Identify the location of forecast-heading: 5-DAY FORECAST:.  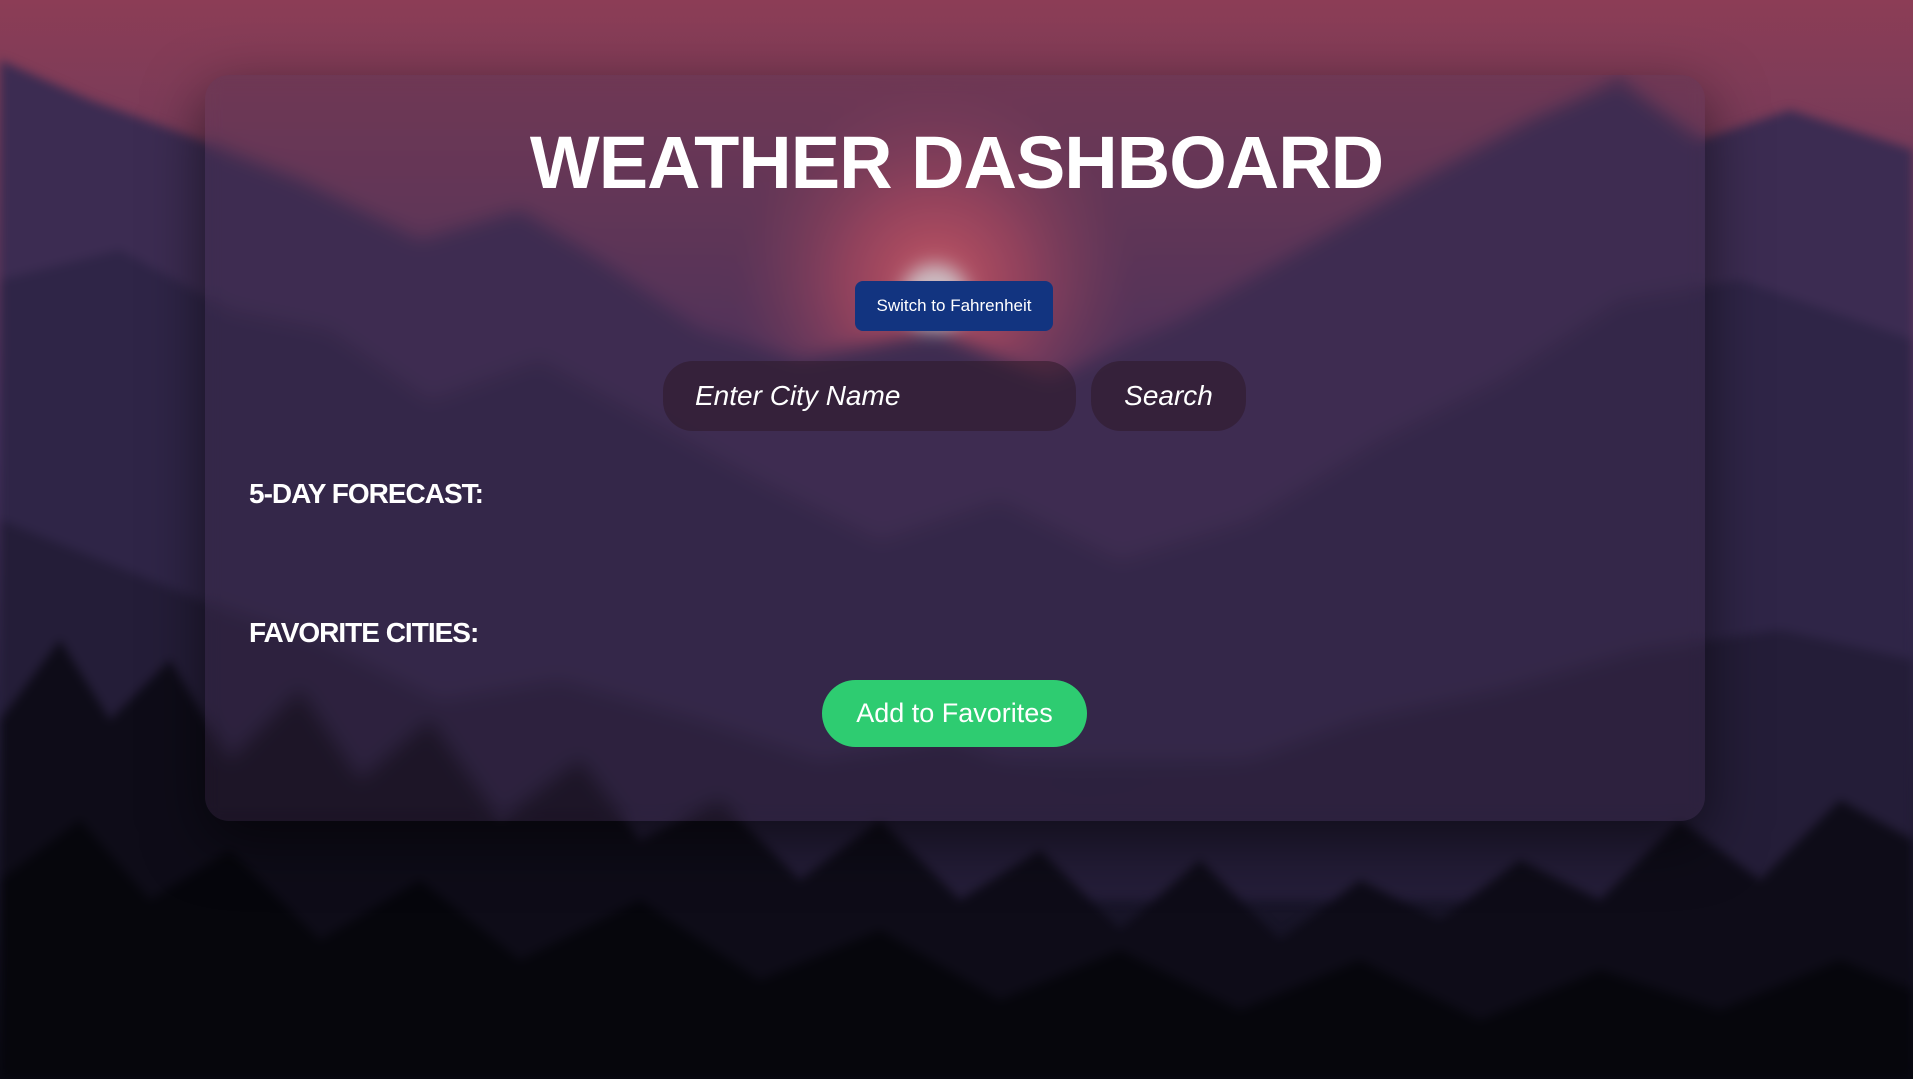
(366, 493).